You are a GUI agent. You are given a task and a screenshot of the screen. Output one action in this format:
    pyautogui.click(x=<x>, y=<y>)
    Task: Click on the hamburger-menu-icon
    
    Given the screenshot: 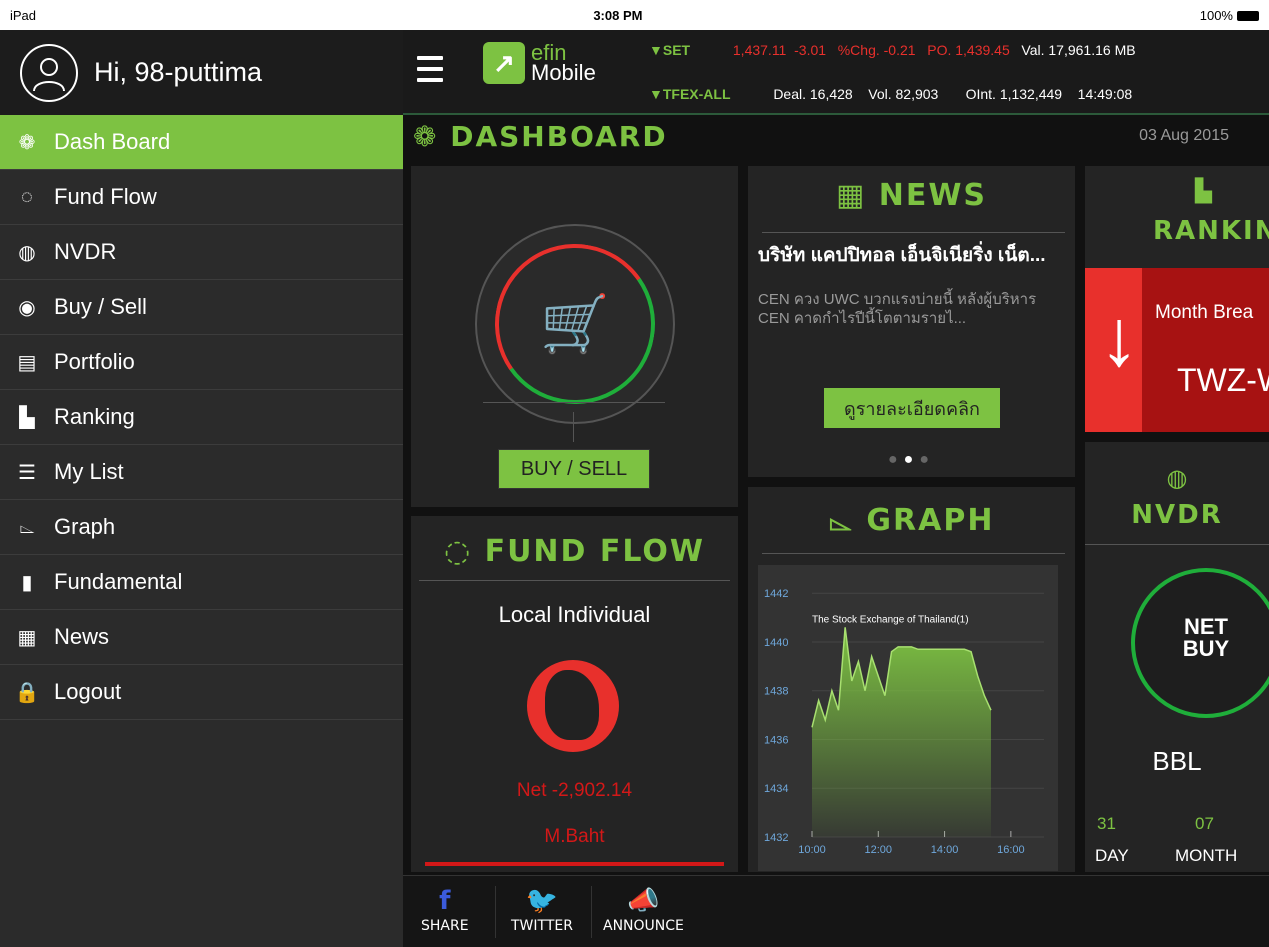 What is the action you would take?
    pyautogui.click(x=430, y=69)
    